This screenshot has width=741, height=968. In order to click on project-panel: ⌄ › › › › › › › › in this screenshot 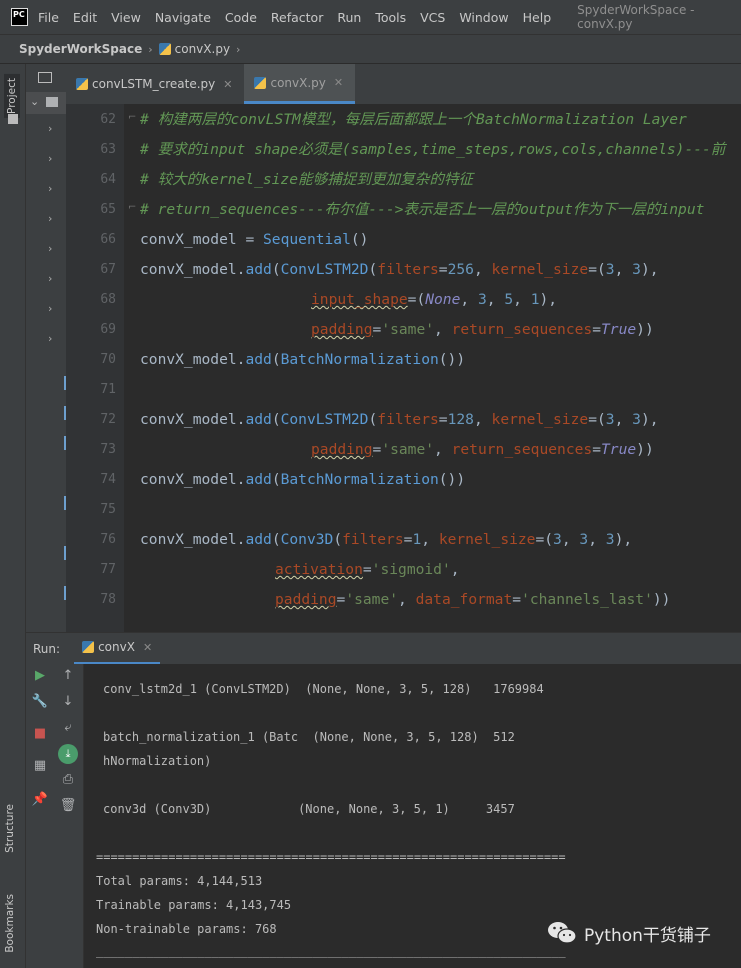, I will do `click(46, 348)`.